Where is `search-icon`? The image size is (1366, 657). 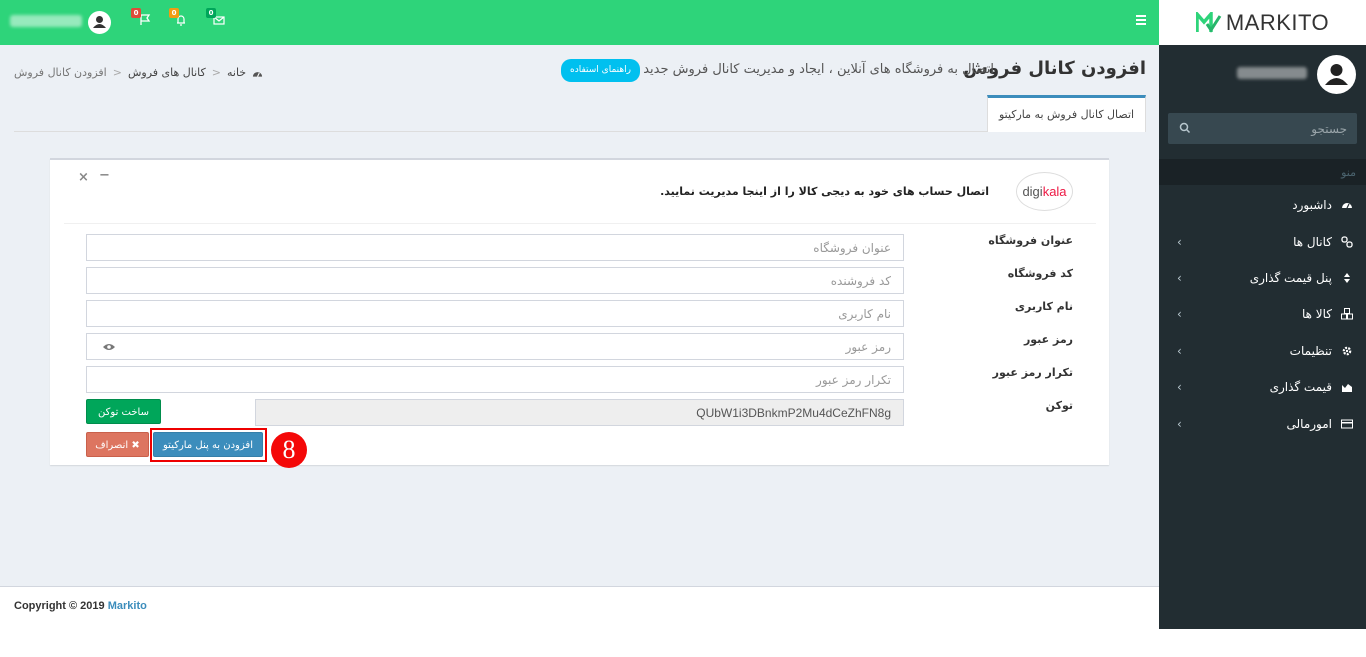
search-icon is located at coordinates (1185, 128).